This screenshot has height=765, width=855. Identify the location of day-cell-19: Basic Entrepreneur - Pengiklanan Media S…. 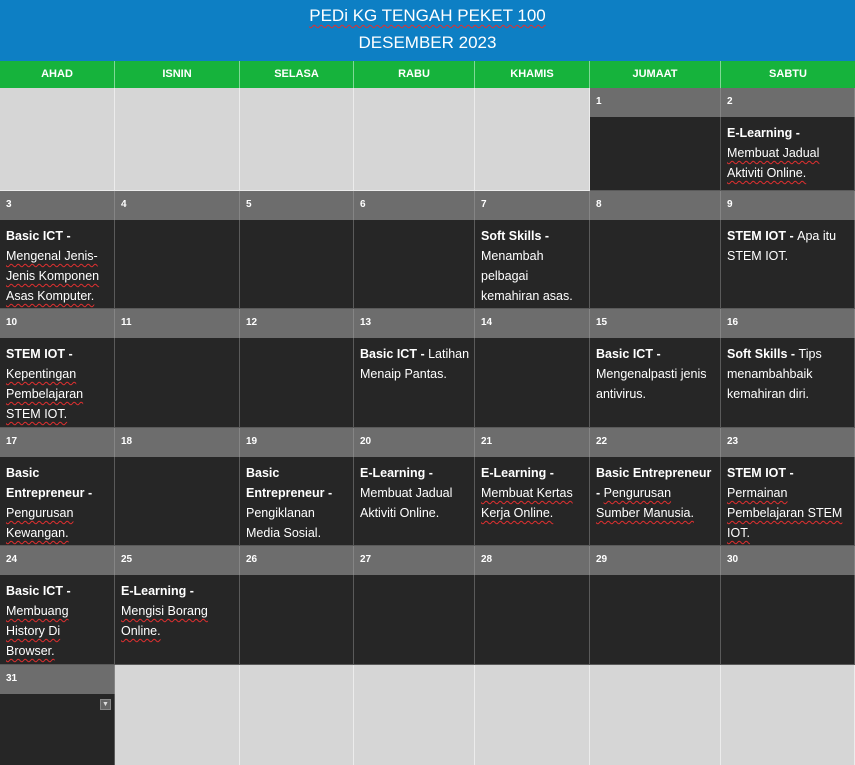
(297, 501).